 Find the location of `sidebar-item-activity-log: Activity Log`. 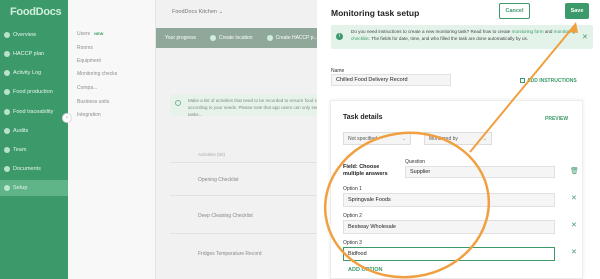

sidebar-item-activity-log: Activity Log is located at coordinates (34, 73).